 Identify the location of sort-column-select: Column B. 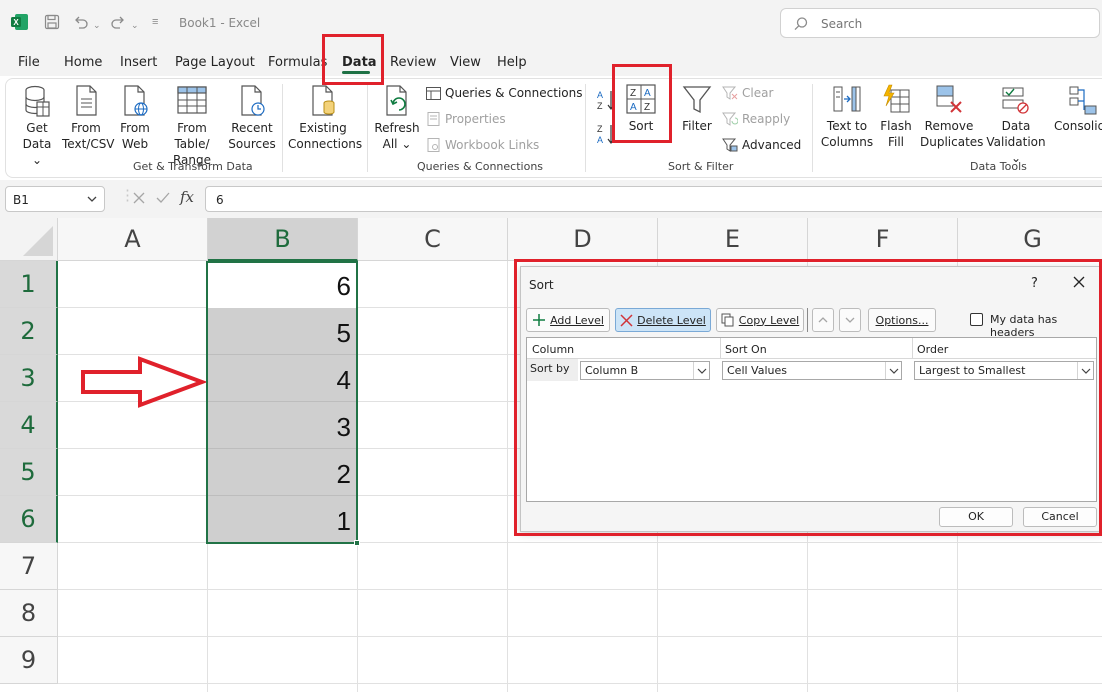
(645, 370).